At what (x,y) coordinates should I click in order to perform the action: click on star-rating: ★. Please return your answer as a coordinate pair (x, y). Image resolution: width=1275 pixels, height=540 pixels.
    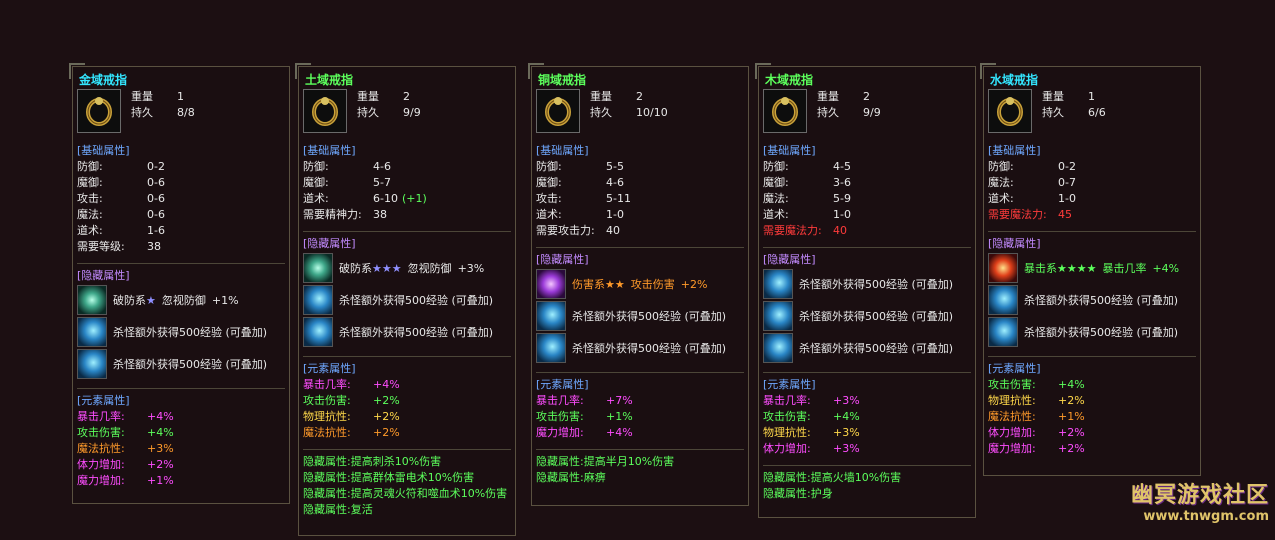
    Looking at the image, I should click on (151, 300).